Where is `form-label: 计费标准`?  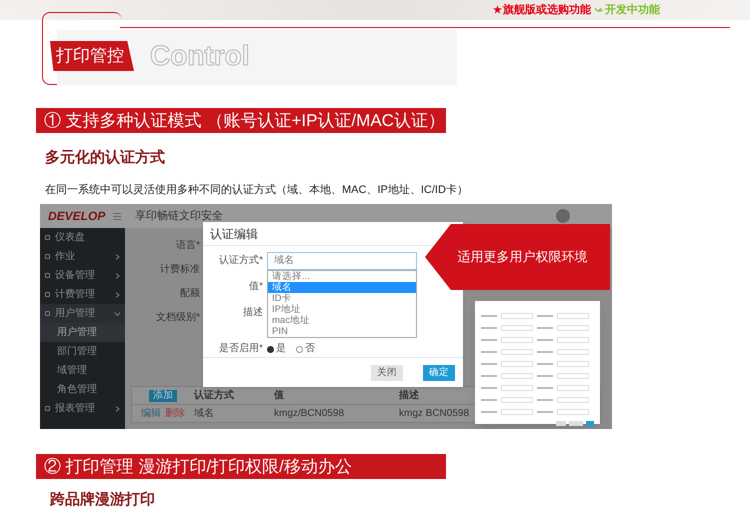 form-label: 计费标准 is located at coordinates (180, 270).